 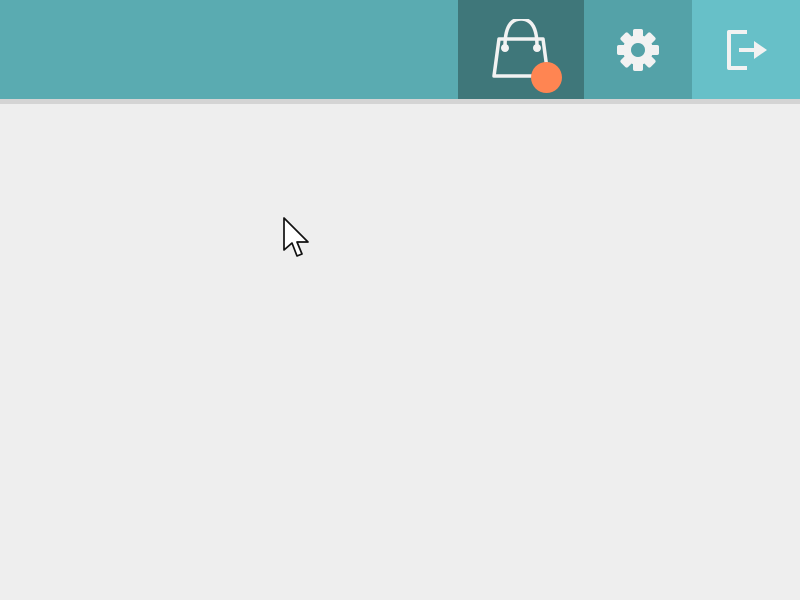 I want to click on logout-button, so click(x=746, y=49).